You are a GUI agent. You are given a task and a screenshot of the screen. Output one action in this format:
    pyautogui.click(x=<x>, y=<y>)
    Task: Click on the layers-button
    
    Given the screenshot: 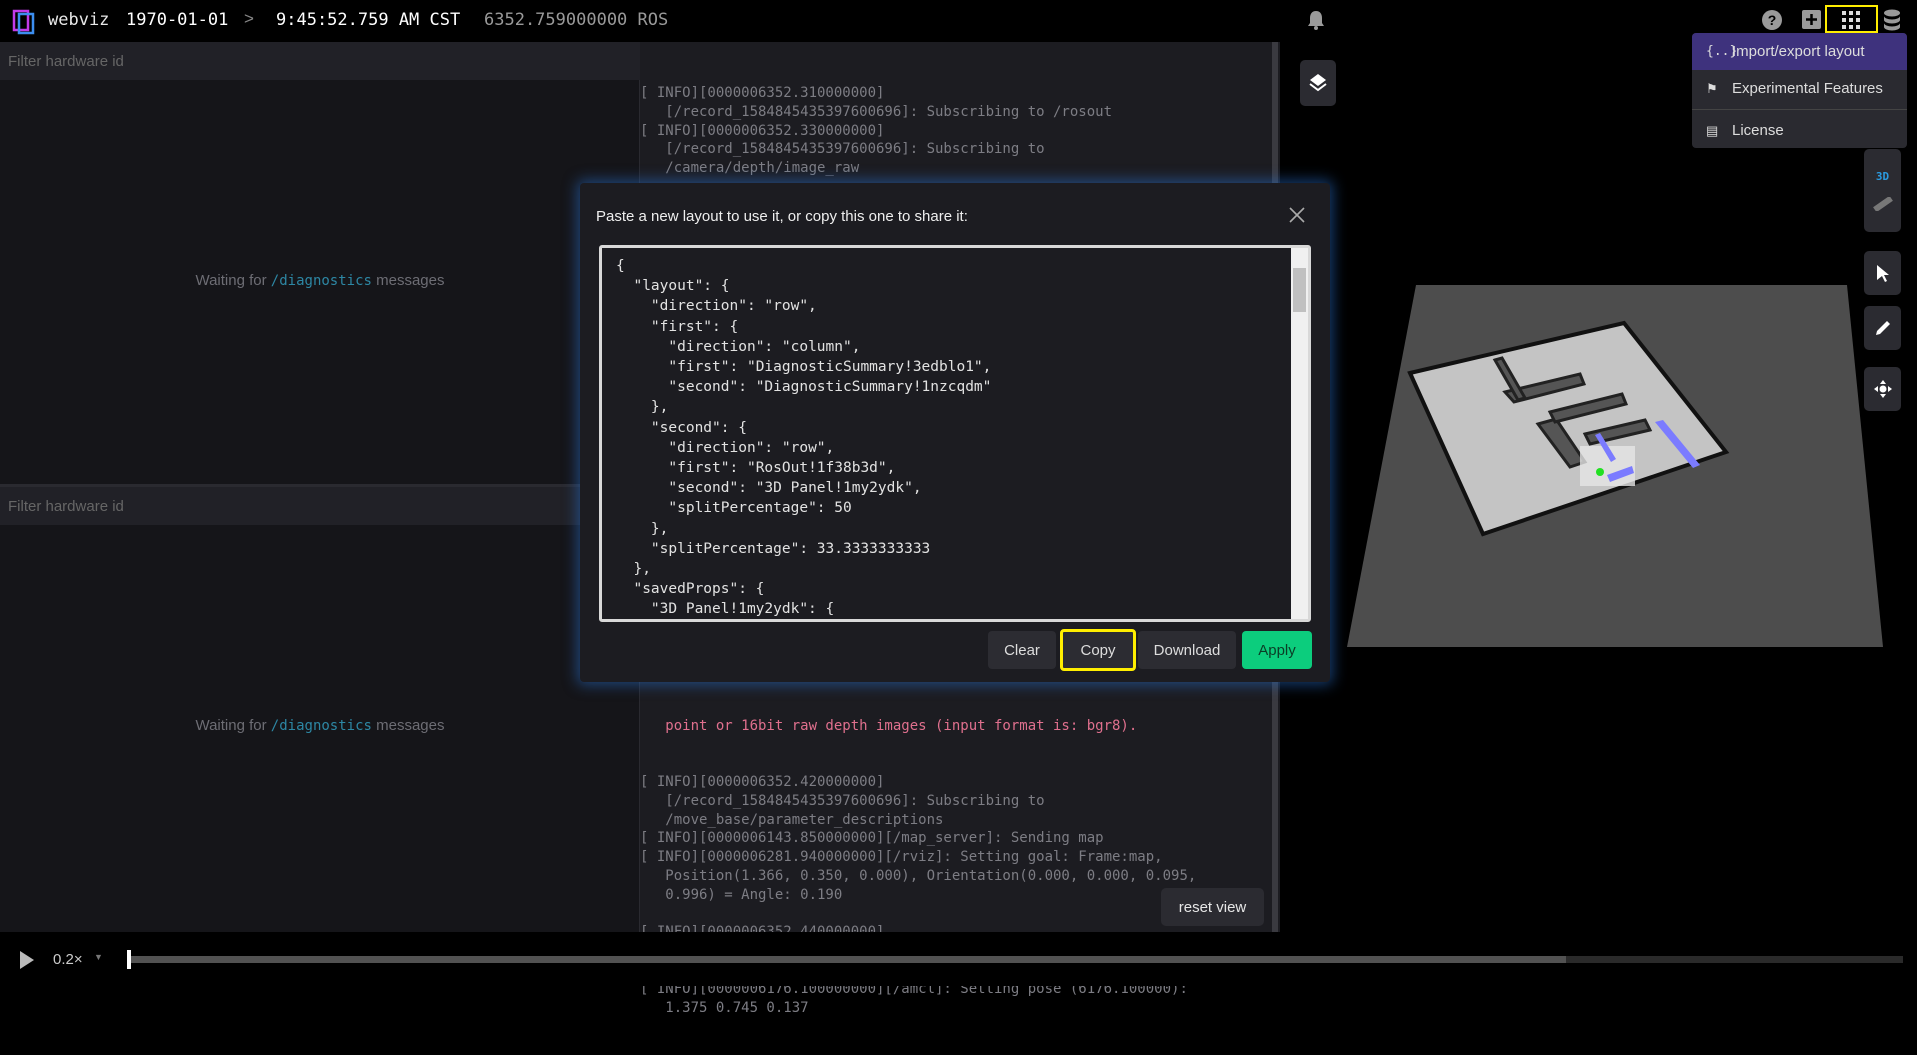 What is the action you would take?
    pyautogui.click(x=1318, y=83)
    